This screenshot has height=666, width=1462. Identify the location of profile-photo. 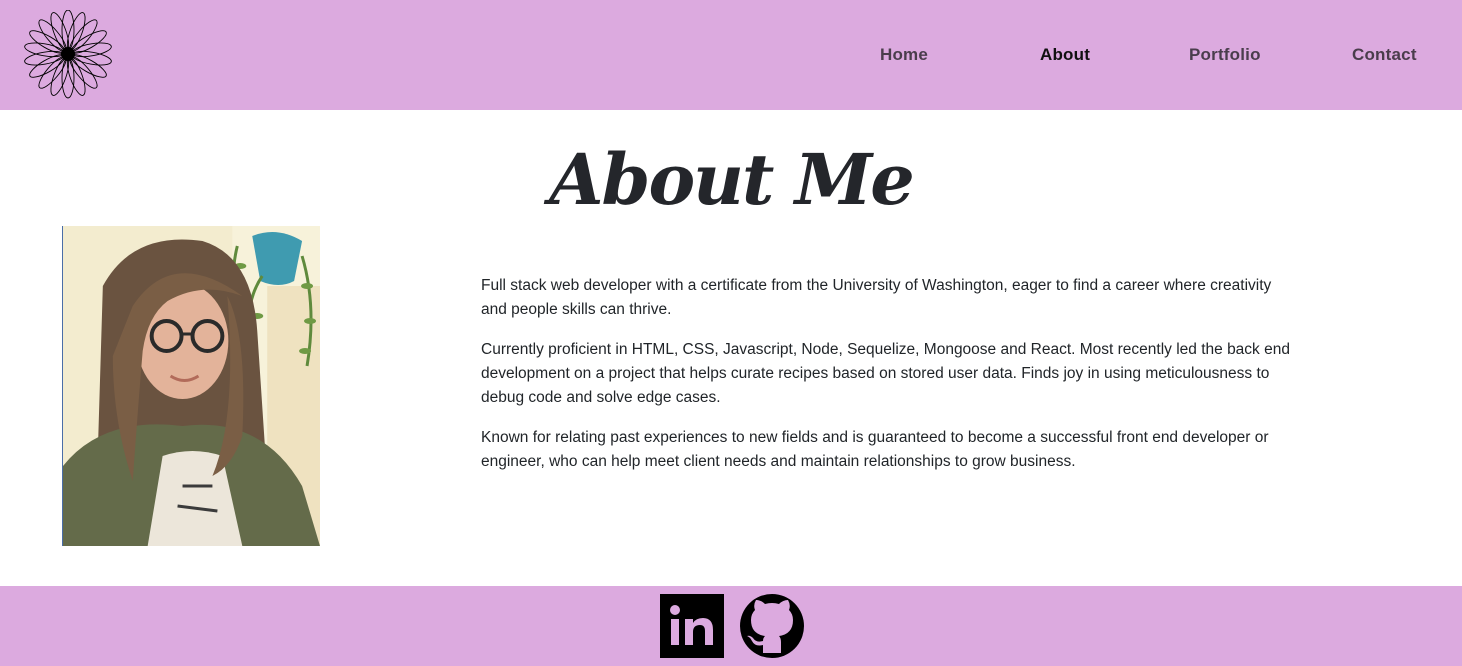
(191, 386).